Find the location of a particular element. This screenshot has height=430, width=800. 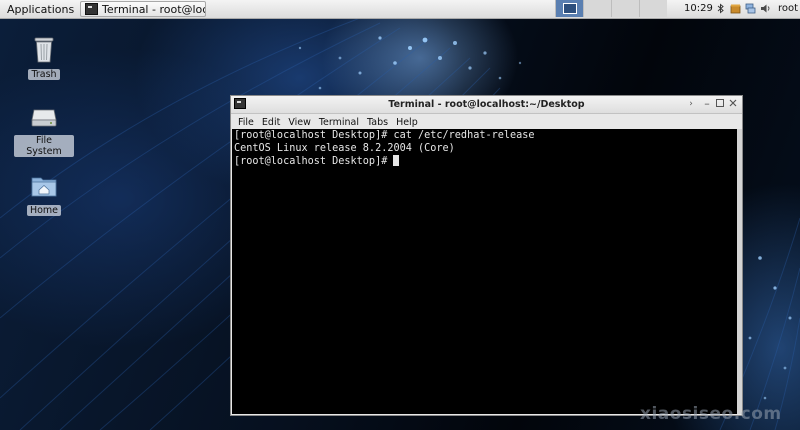

window-menu-button: › is located at coordinates (691, 104).